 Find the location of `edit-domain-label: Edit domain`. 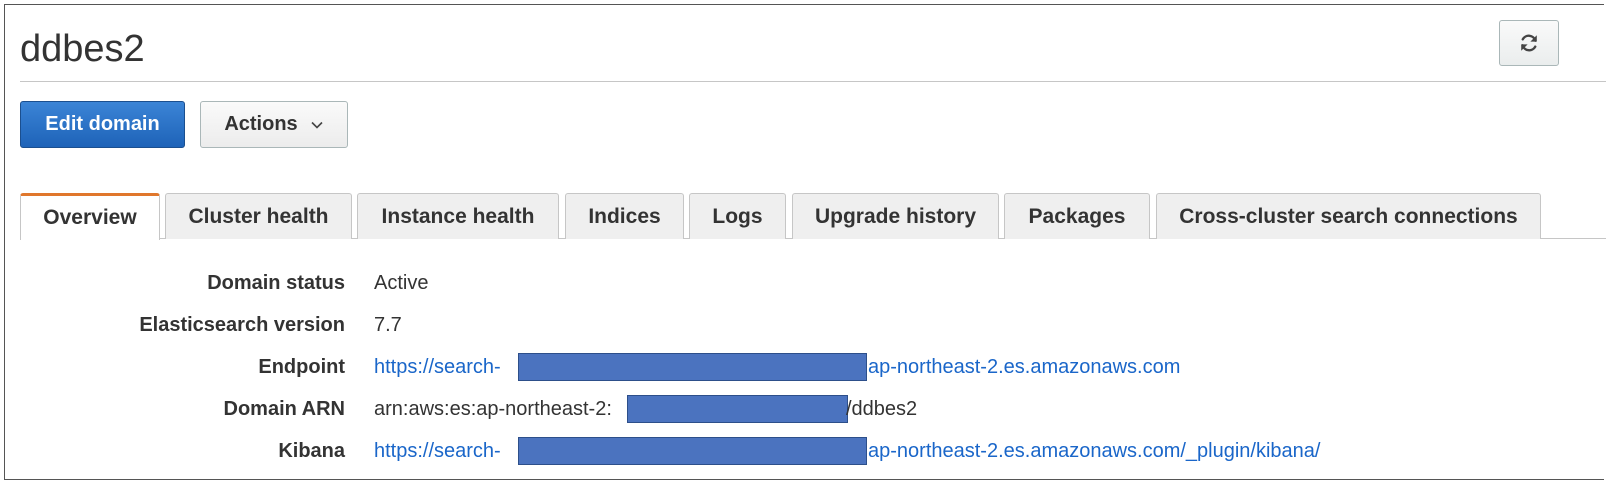

edit-domain-label: Edit domain is located at coordinates (102, 124).